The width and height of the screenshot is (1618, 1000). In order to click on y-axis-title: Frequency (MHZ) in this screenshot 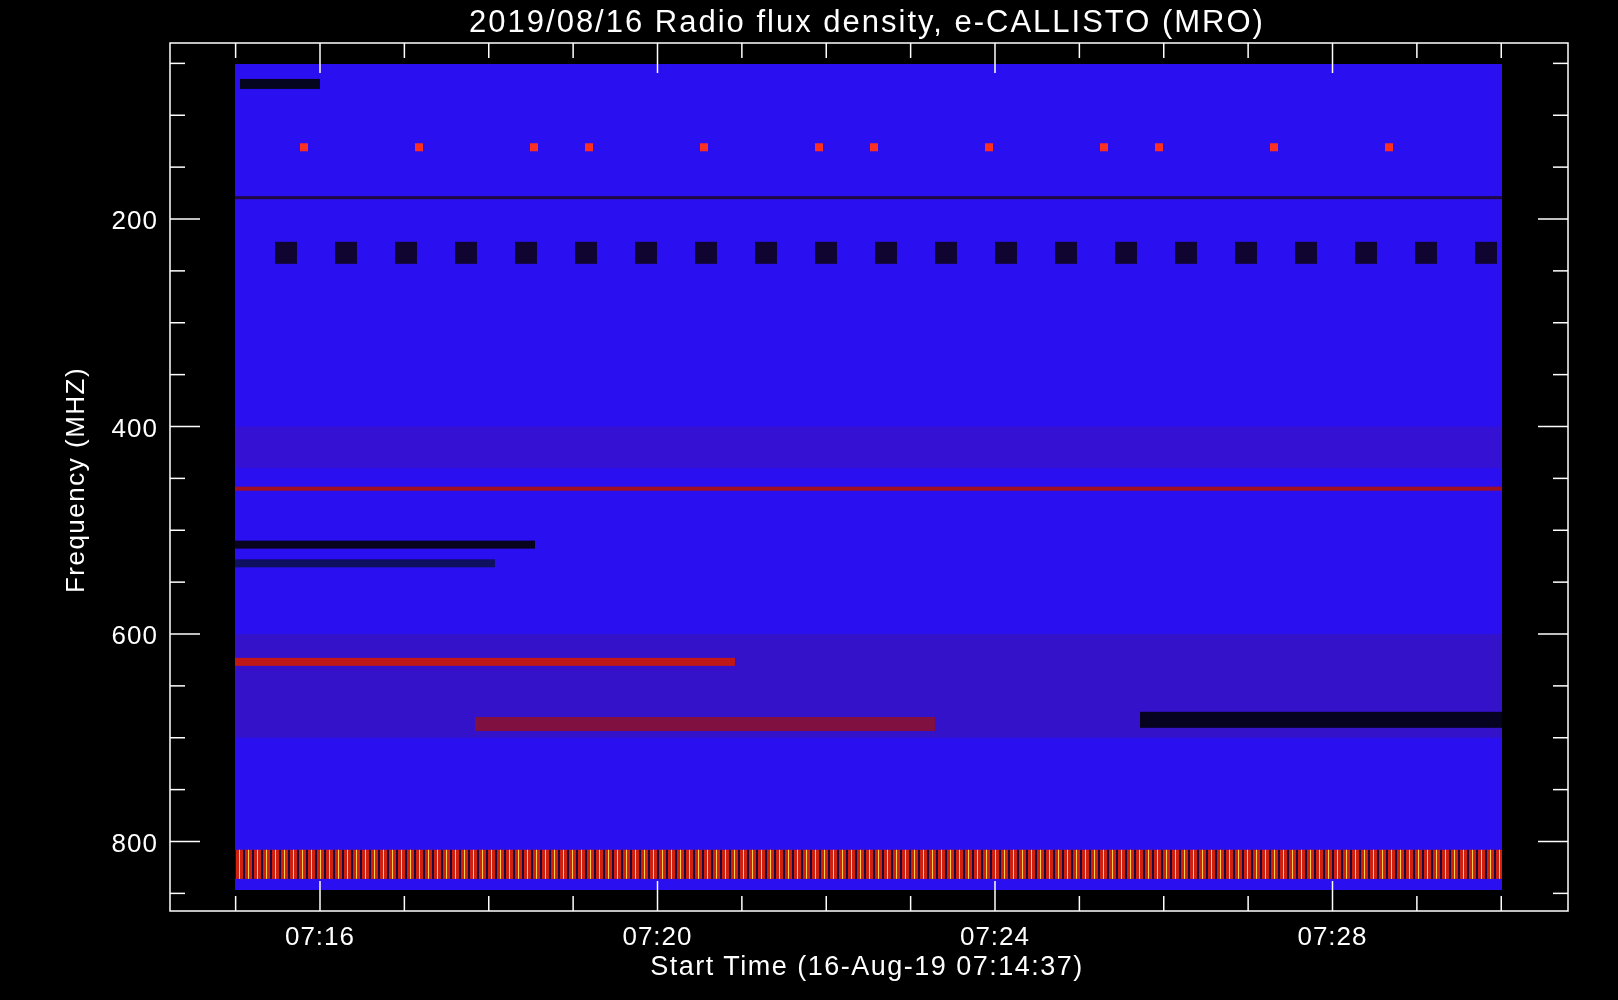, I will do `click(75, 480)`.